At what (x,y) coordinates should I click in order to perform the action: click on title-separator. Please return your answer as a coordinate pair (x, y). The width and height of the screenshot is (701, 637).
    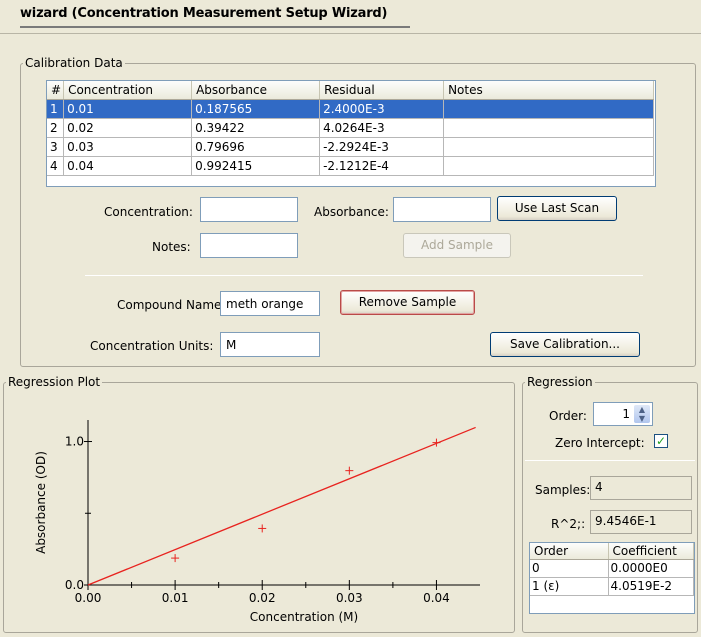
    Looking at the image, I should click on (350, 33).